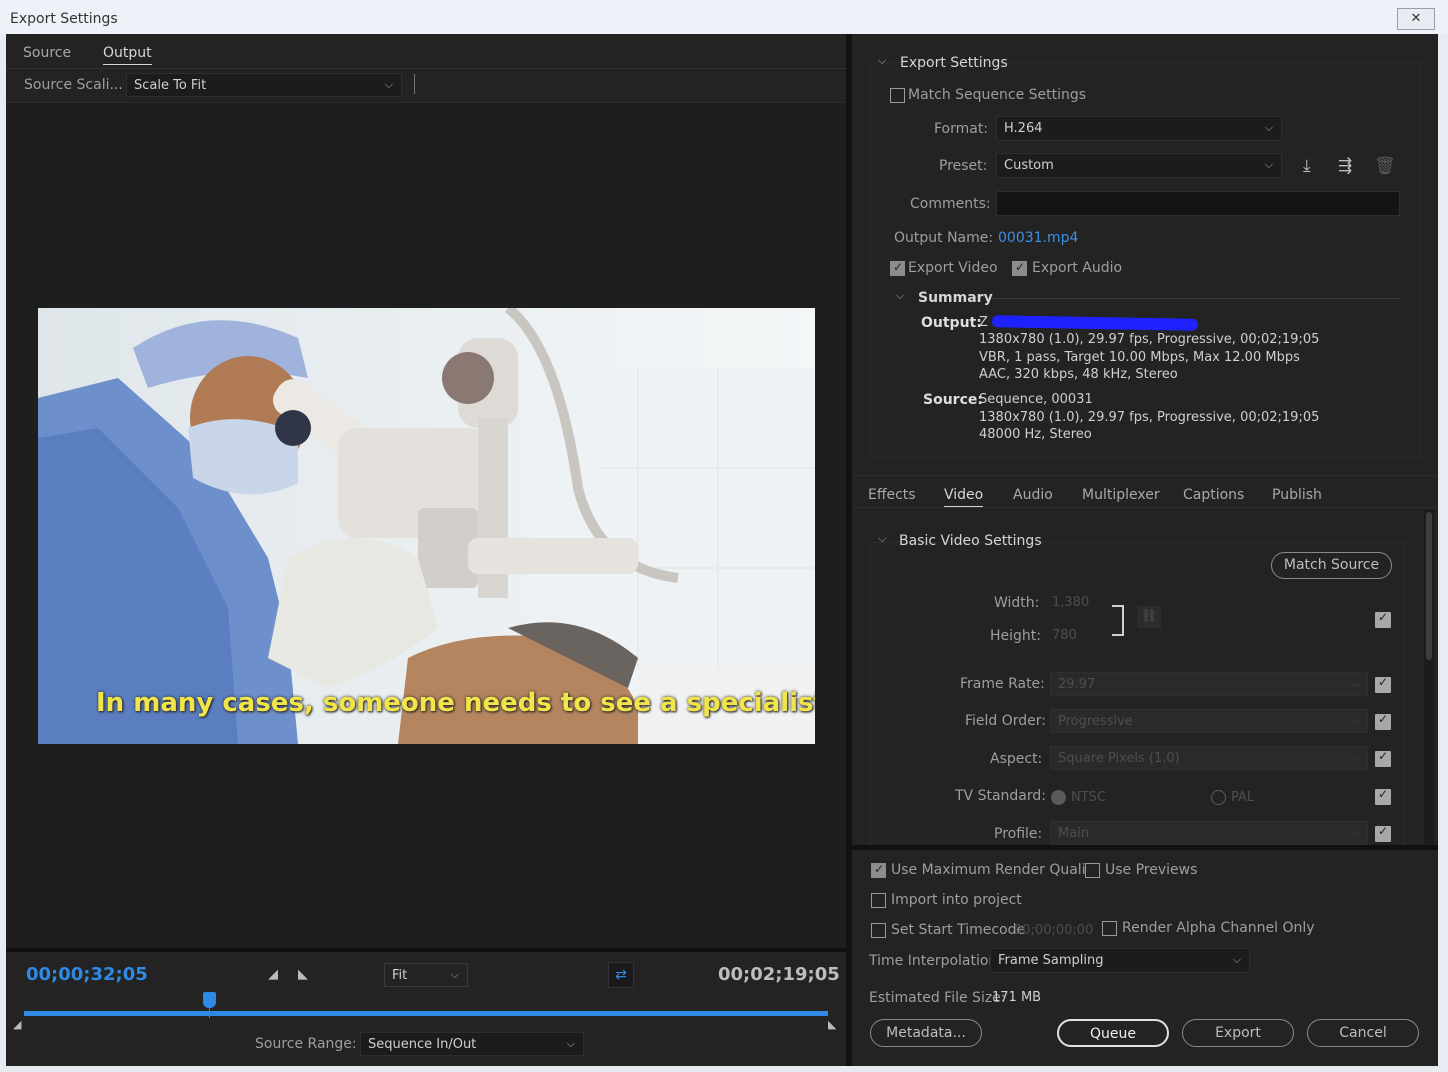  Describe the element at coordinates (1416, 19) in the screenshot. I see `close-button: ✕` at that location.